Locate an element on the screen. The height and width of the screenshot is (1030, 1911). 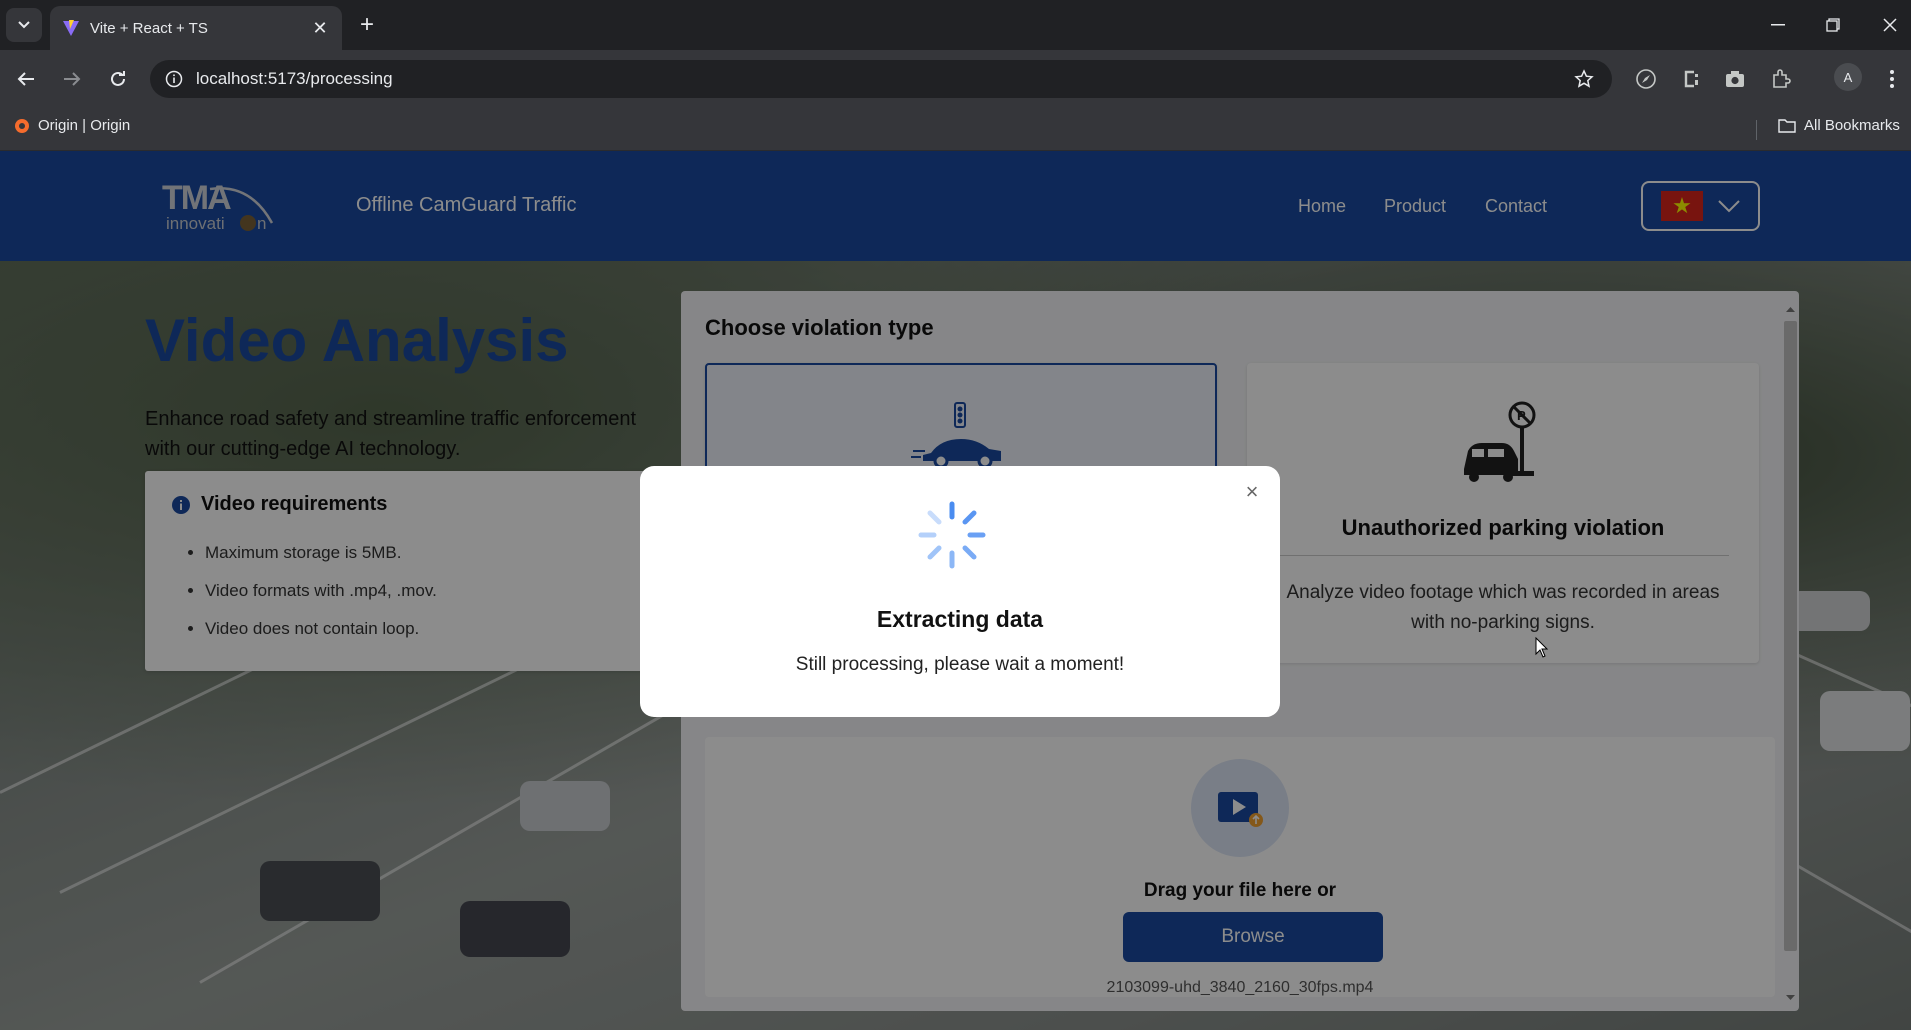
extension-compass-icon is located at coordinates (1646, 79).